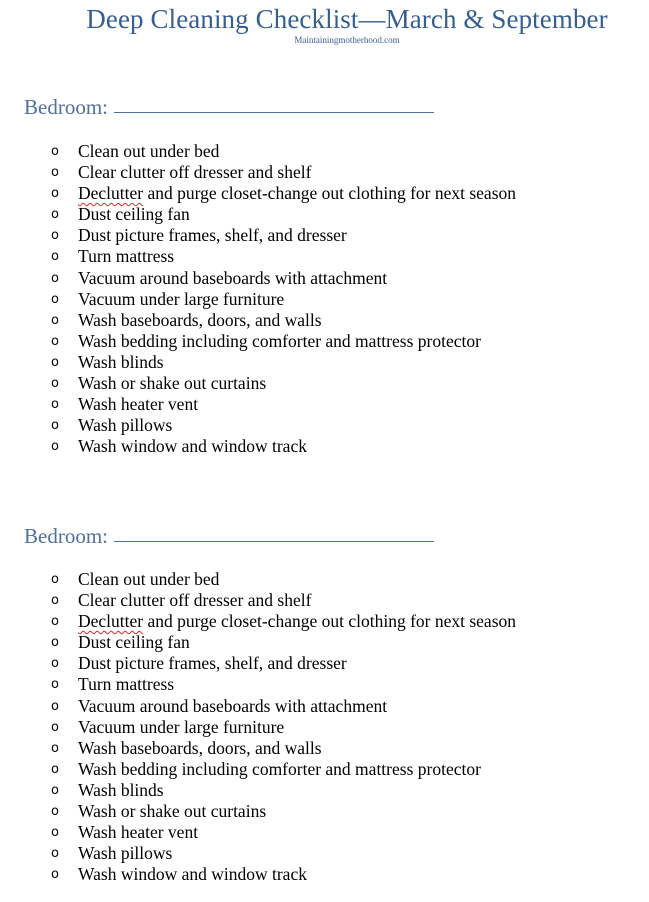 The image size is (649, 902). I want to click on document-subtitle: Maintainingmotherhood.com, so click(347, 40).